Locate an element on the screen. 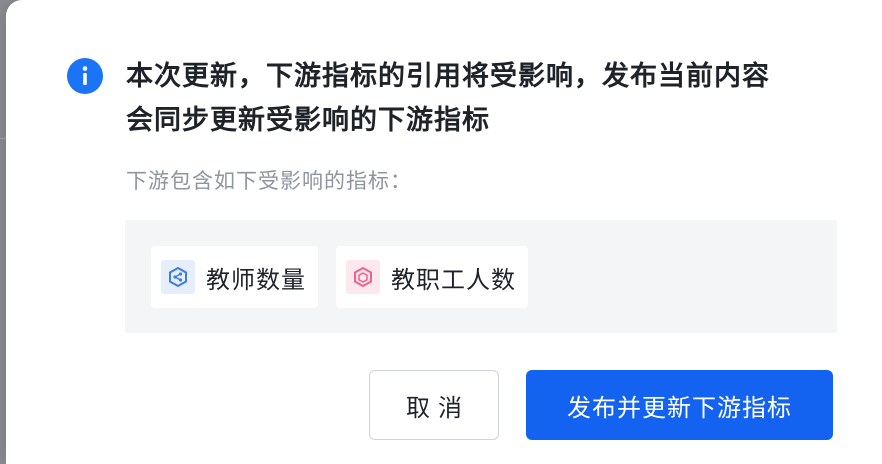 This screenshot has width=882, height=464. dialog-title-line-1: 本次更新，下游指标的引用将受影响，发布当前内容 is located at coordinates (448, 76).